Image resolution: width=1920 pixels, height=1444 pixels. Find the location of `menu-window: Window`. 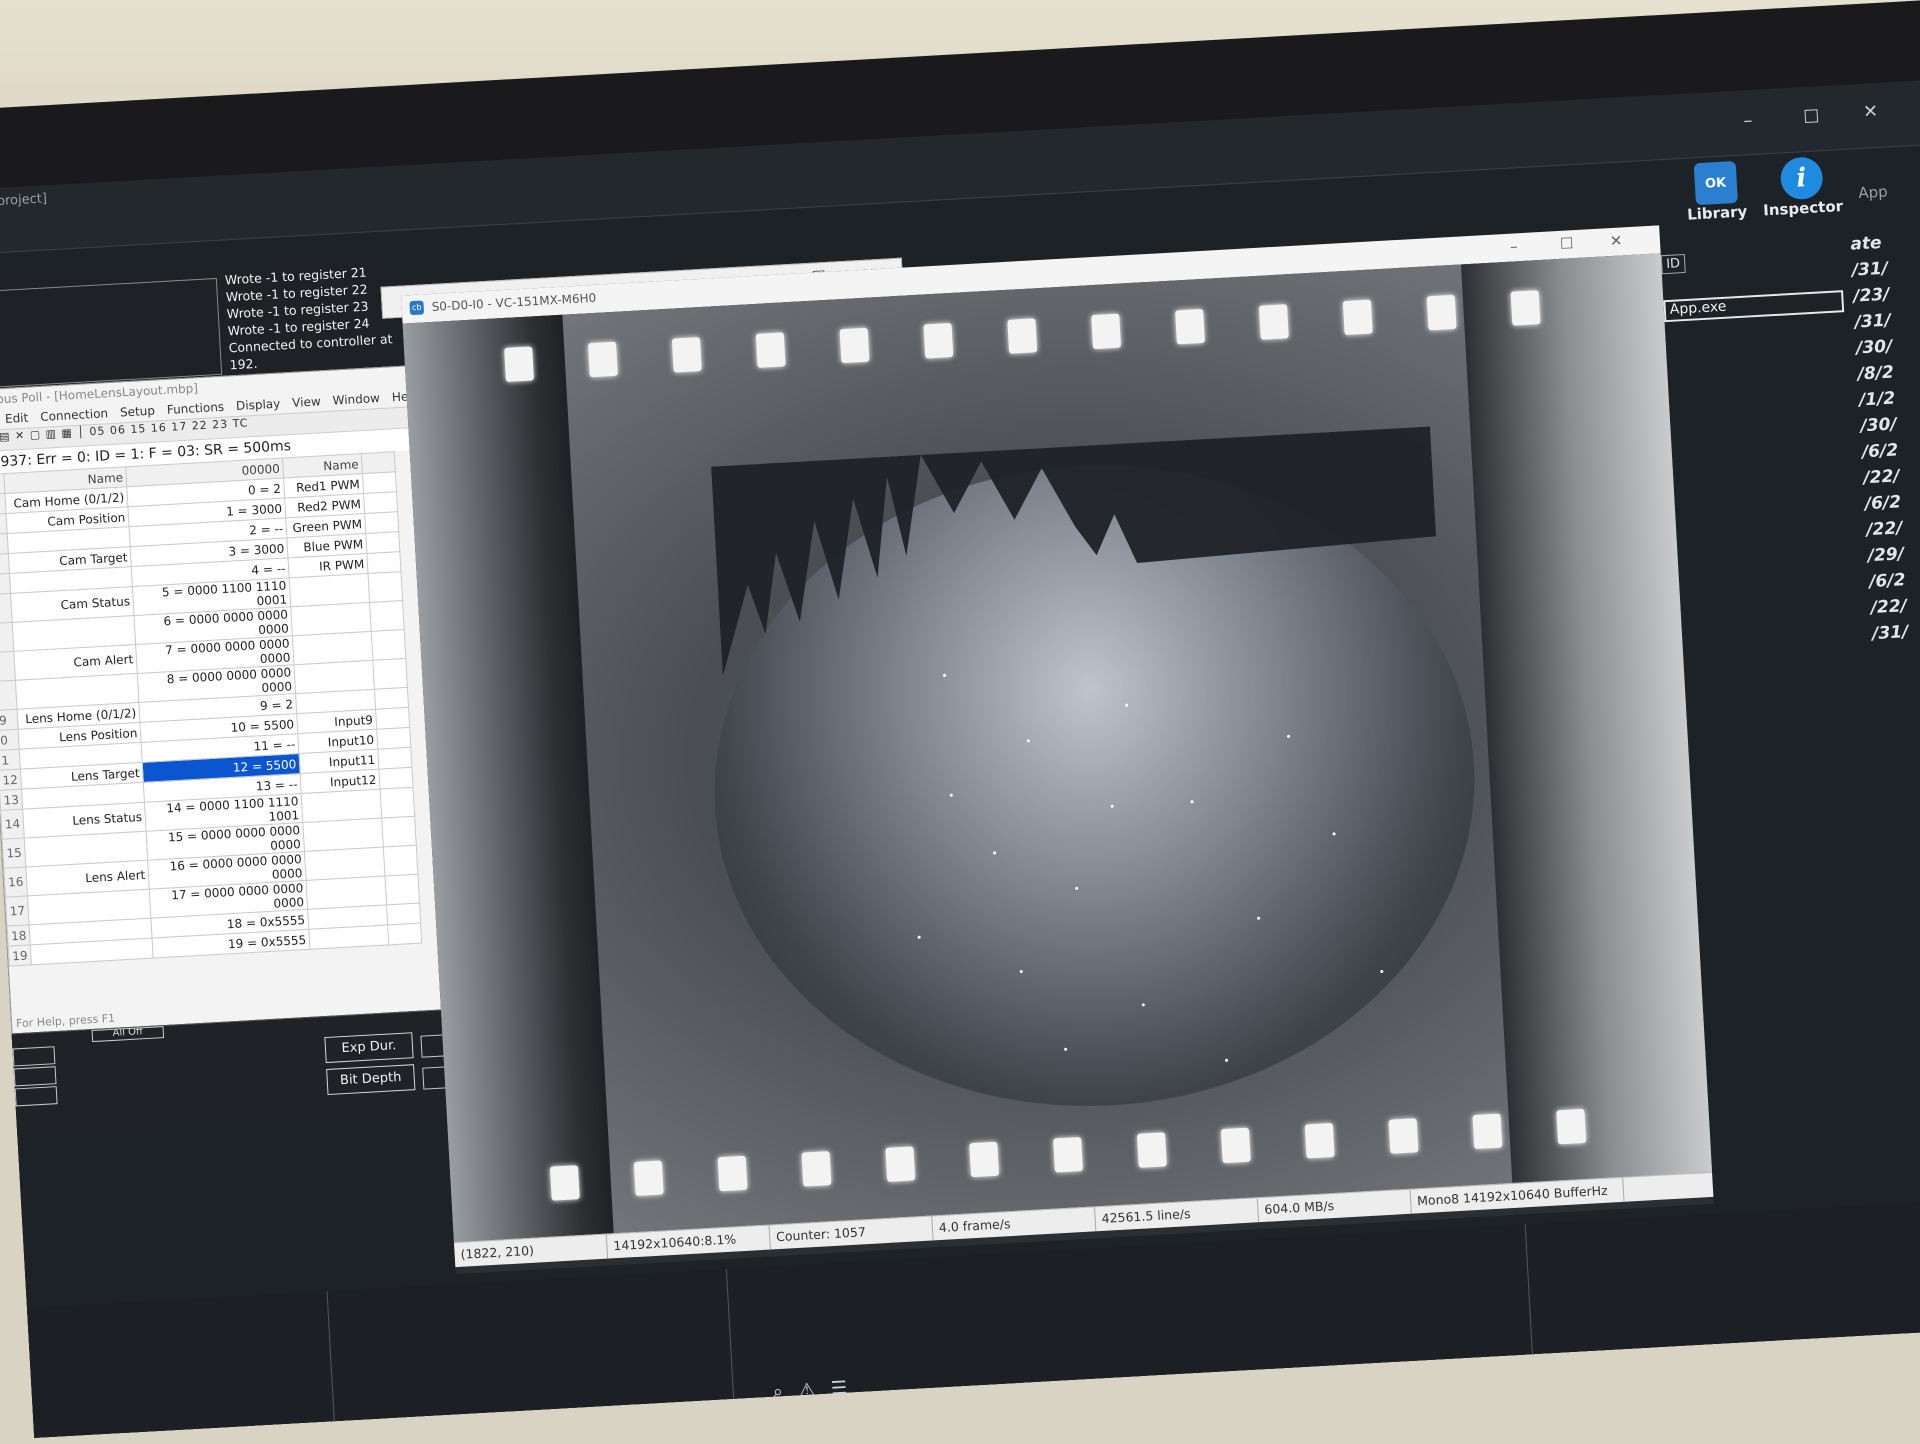

menu-window: Window is located at coordinates (356, 399).